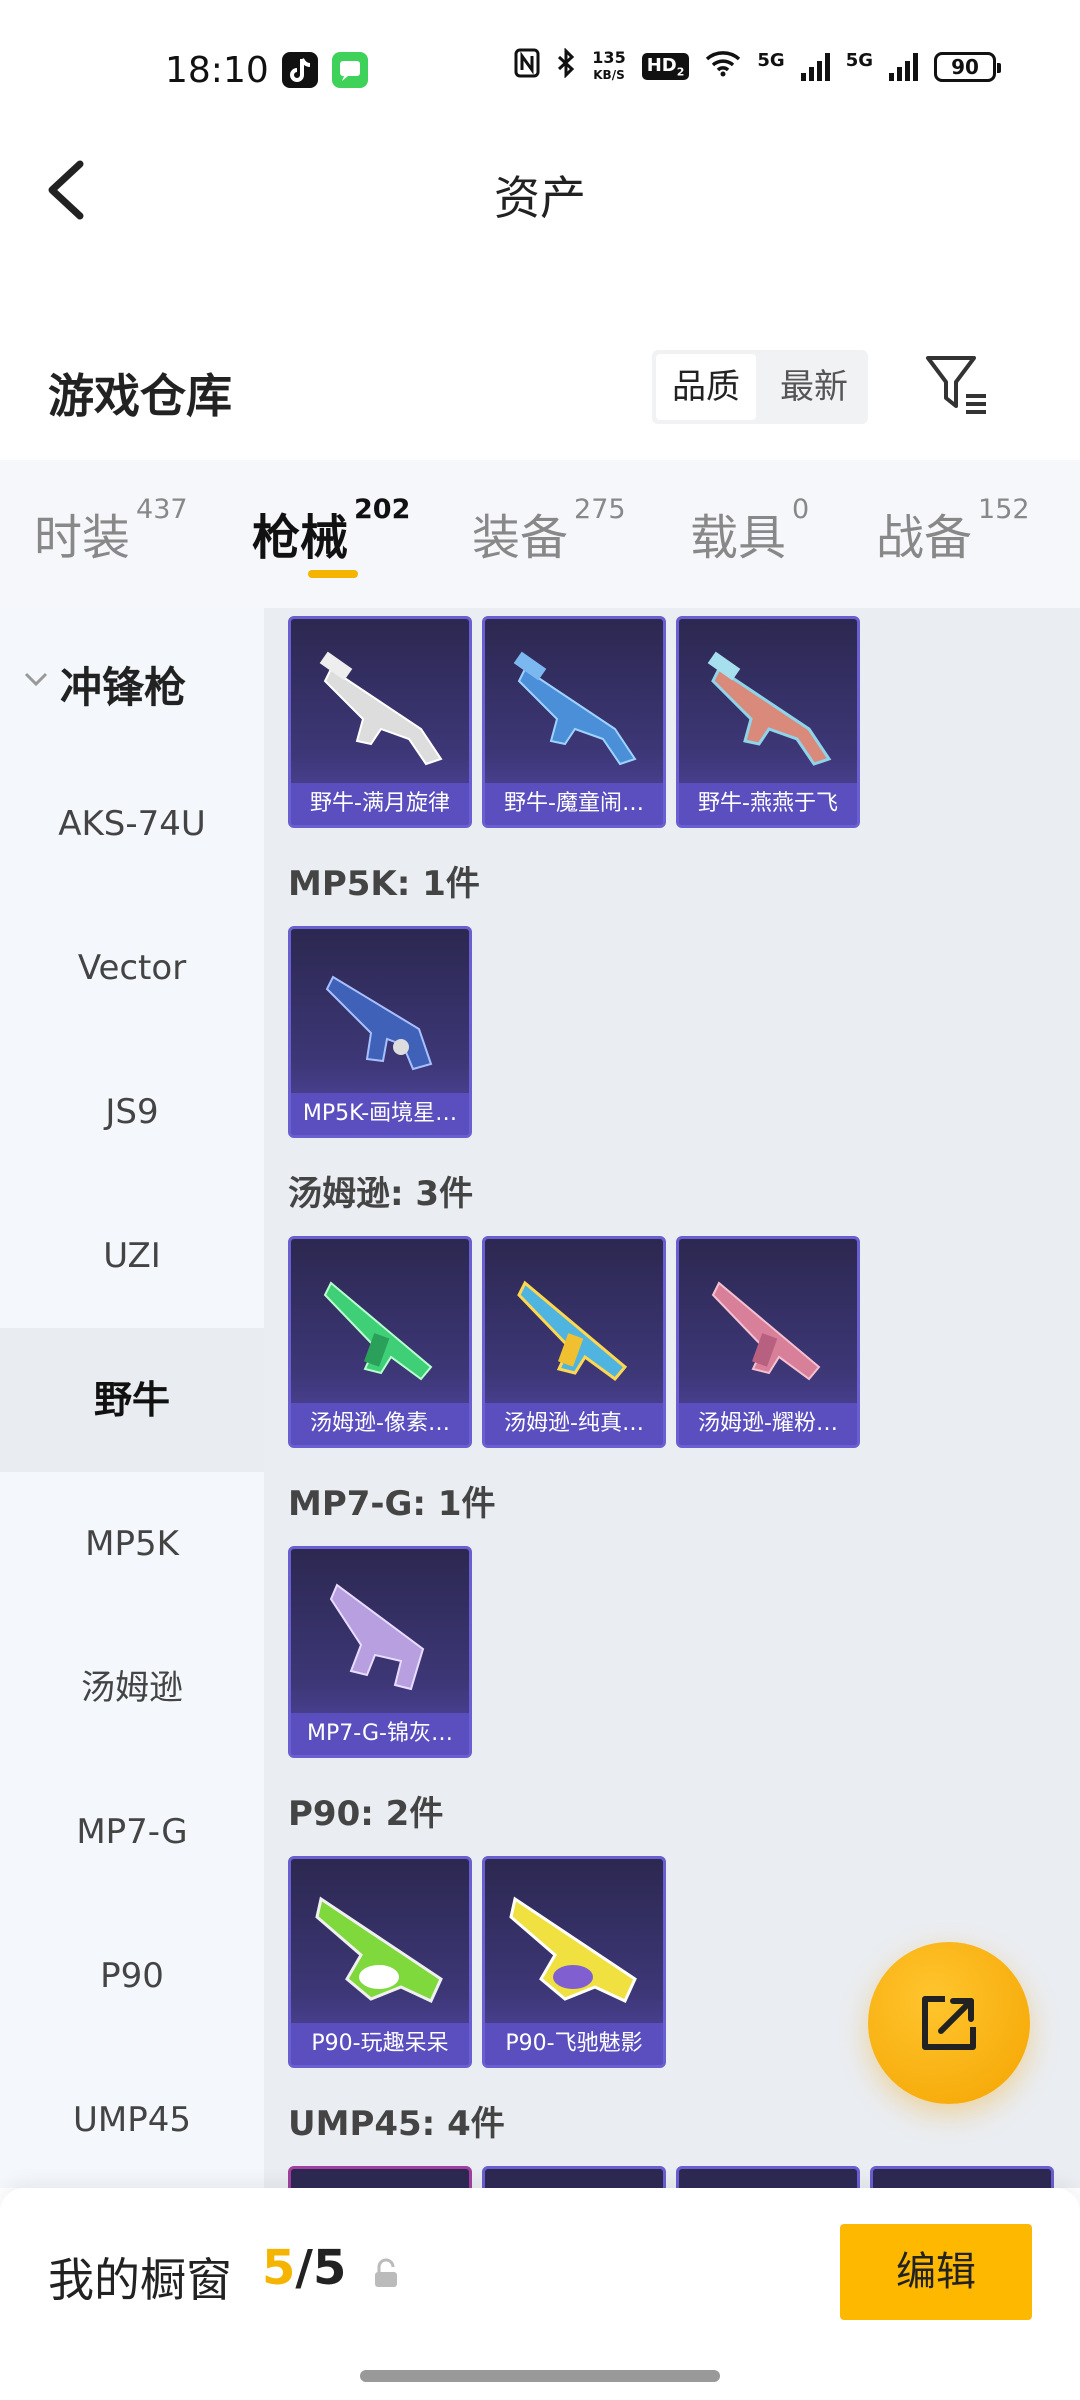 Image resolution: width=1080 pixels, height=2400 pixels. I want to click on edit-button: 编辑, so click(936, 2272).